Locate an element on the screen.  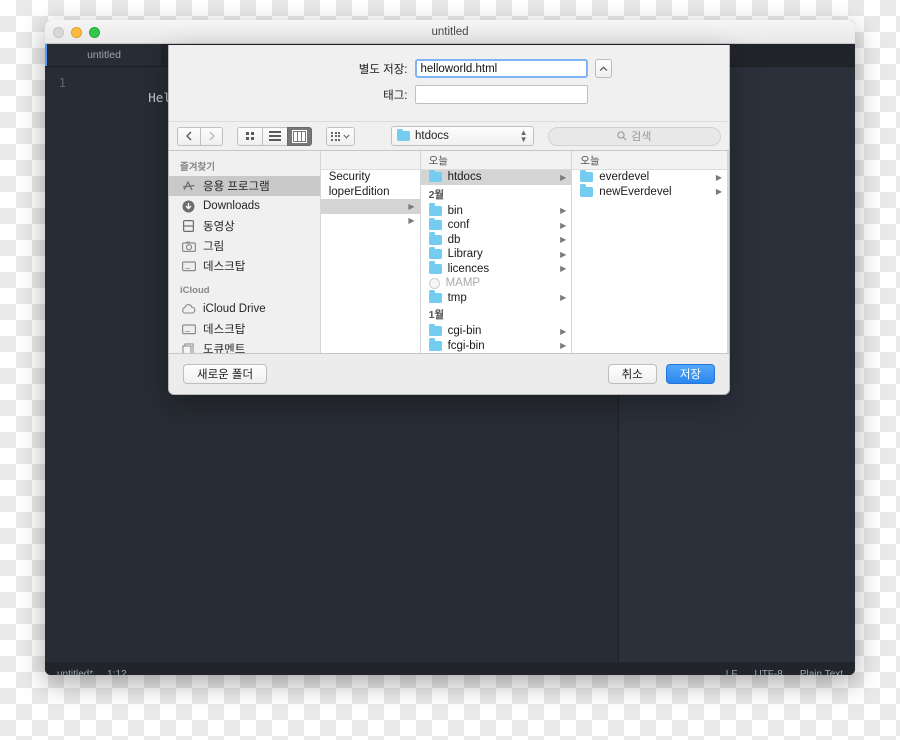
file-row-tmp: tmp ▶ is located at coordinates (496, 298).